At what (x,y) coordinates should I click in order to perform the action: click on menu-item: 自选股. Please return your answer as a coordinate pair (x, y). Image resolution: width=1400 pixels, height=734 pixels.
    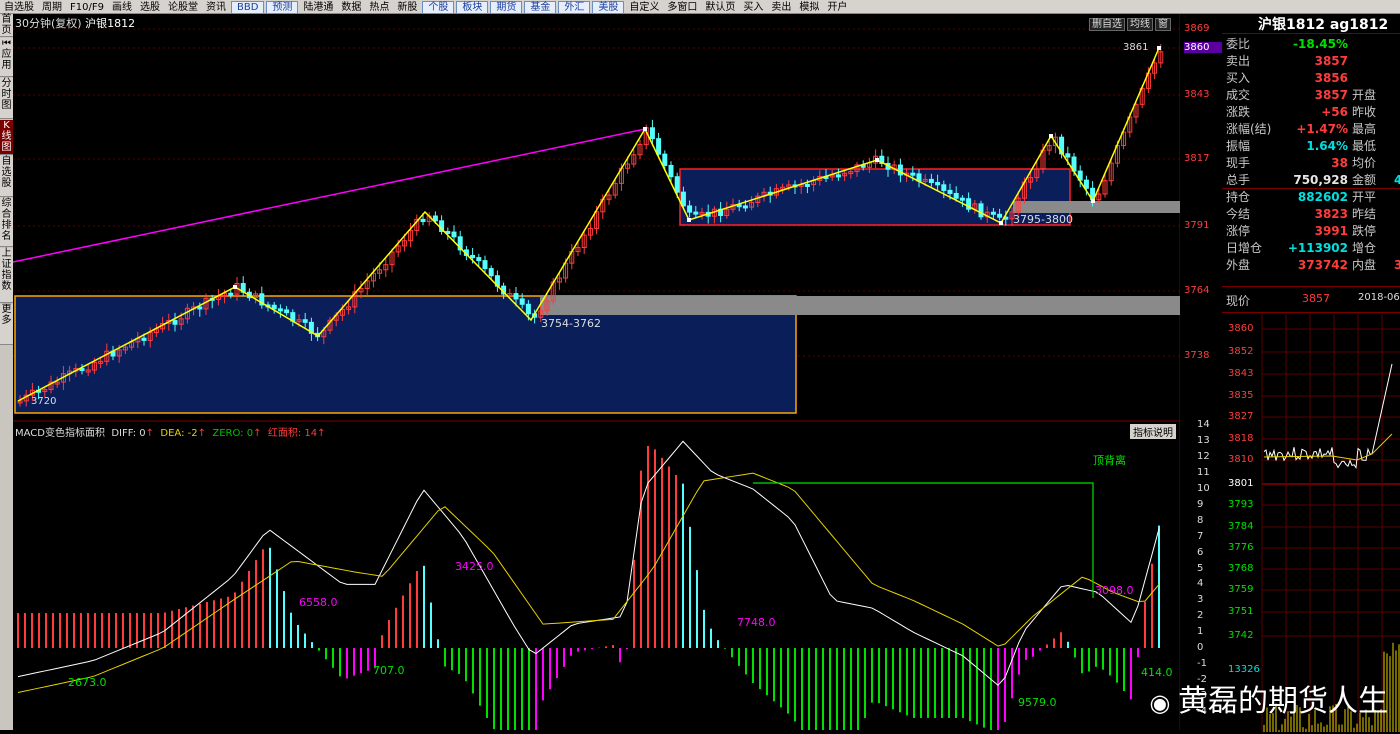
    Looking at the image, I should click on (19, 7).